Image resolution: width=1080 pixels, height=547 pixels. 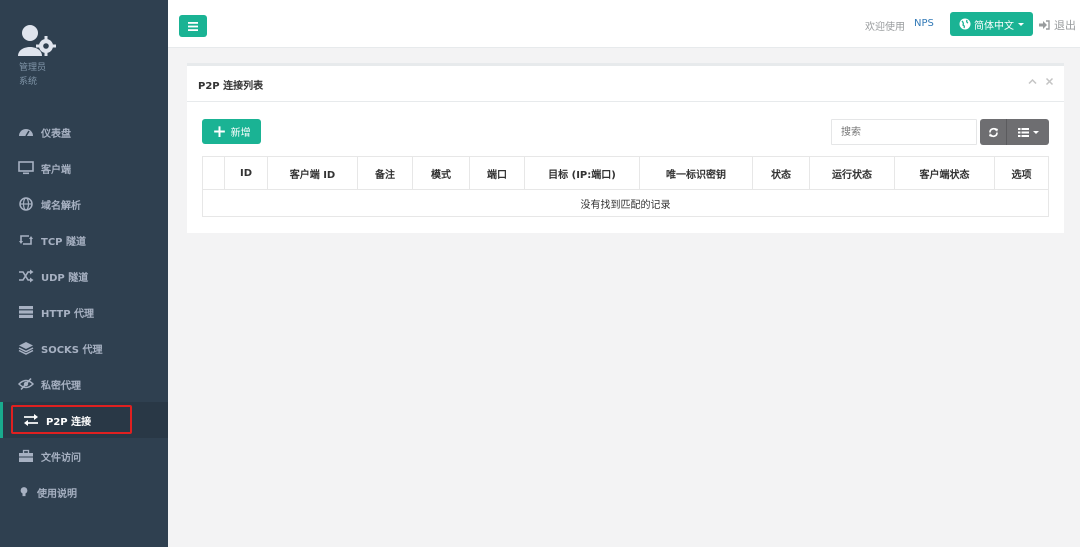 I want to click on chevron-up-icon, so click(x=1032, y=81).